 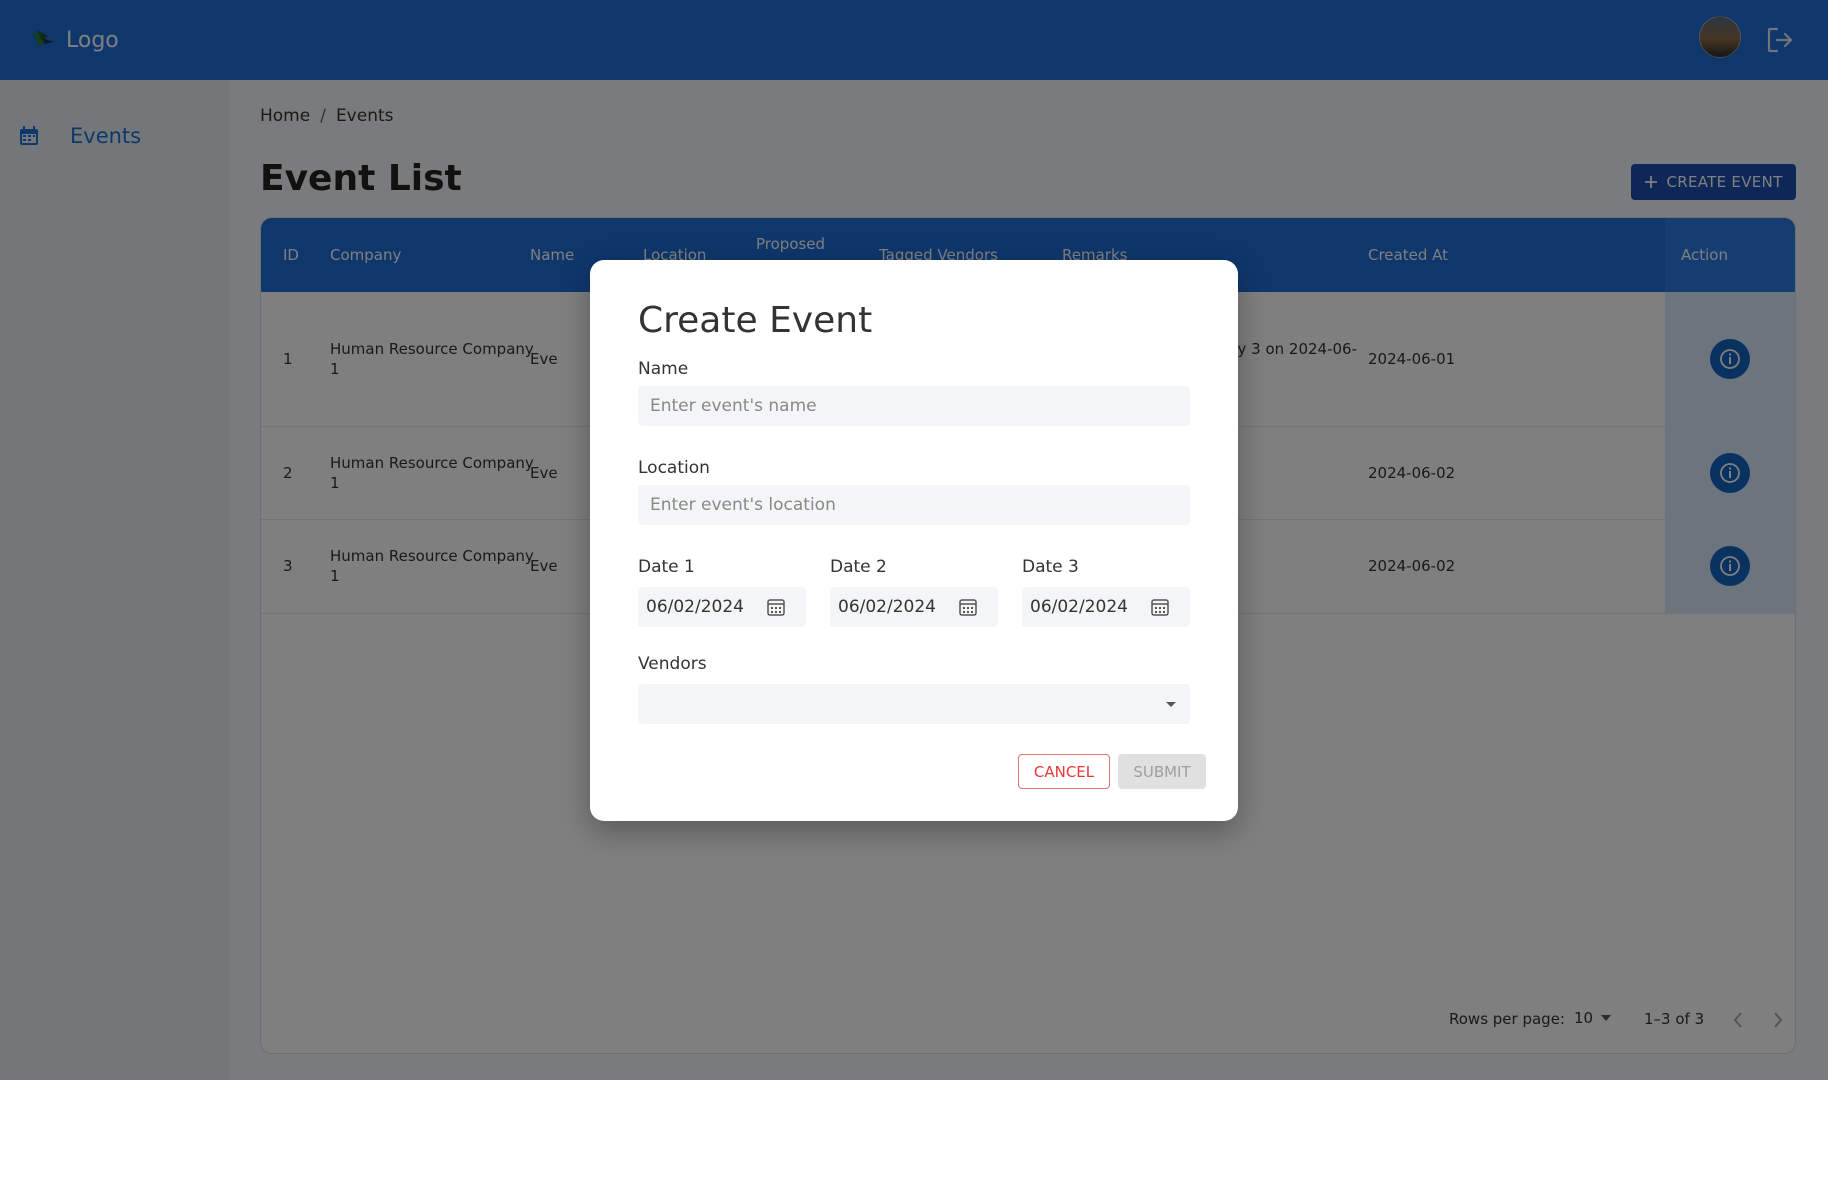 What do you see at coordinates (663, 369) in the screenshot?
I see `name-label: Name` at bounding box center [663, 369].